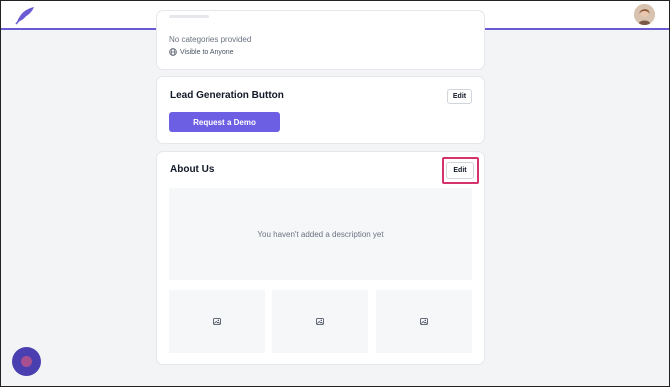  Describe the element at coordinates (320, 234) in the screenshot. I see `description-placeholder: You haven't added a description yet` at that location.